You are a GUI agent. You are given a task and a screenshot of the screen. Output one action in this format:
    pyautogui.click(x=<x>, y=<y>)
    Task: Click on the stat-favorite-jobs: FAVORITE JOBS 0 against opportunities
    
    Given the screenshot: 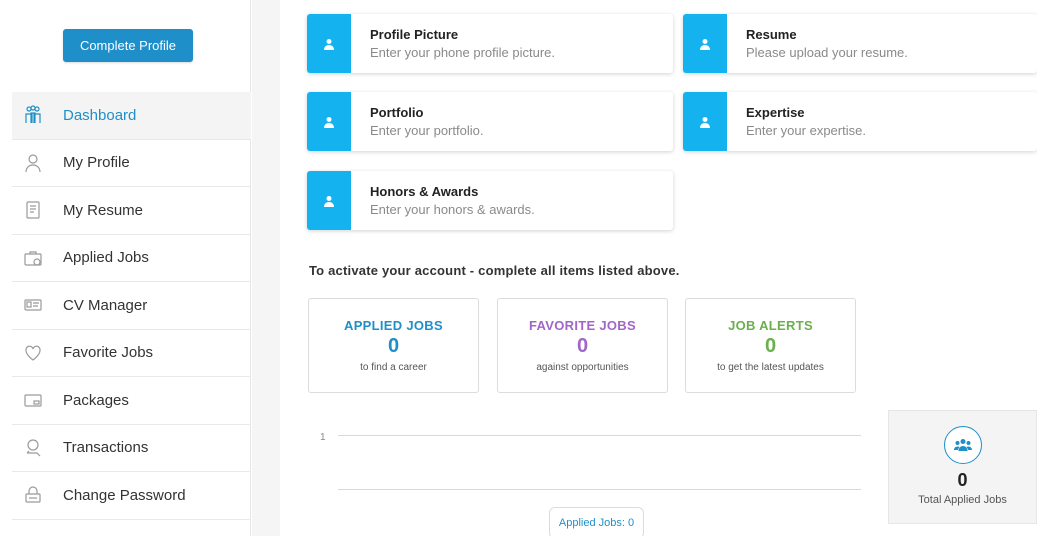 What is the action you would take?
    pyautogui.click(x=582, y=345)
    